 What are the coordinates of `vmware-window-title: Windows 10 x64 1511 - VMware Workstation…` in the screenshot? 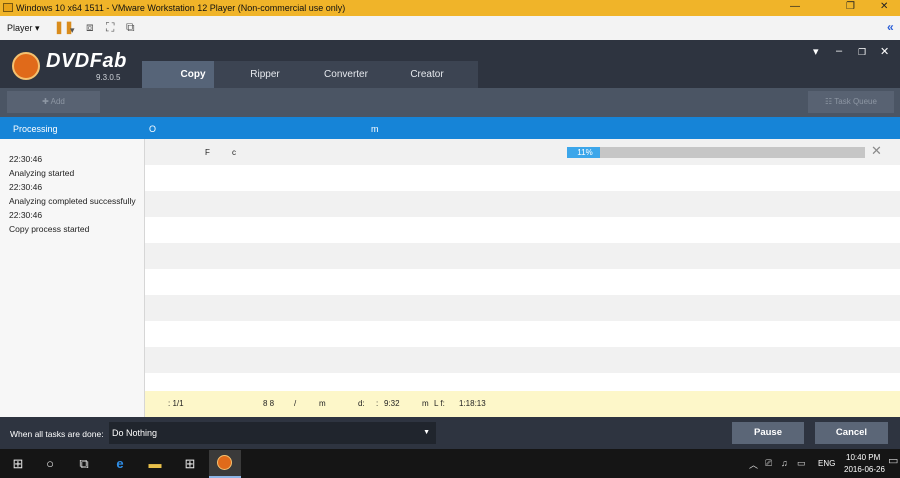 It's located at (181, 8).